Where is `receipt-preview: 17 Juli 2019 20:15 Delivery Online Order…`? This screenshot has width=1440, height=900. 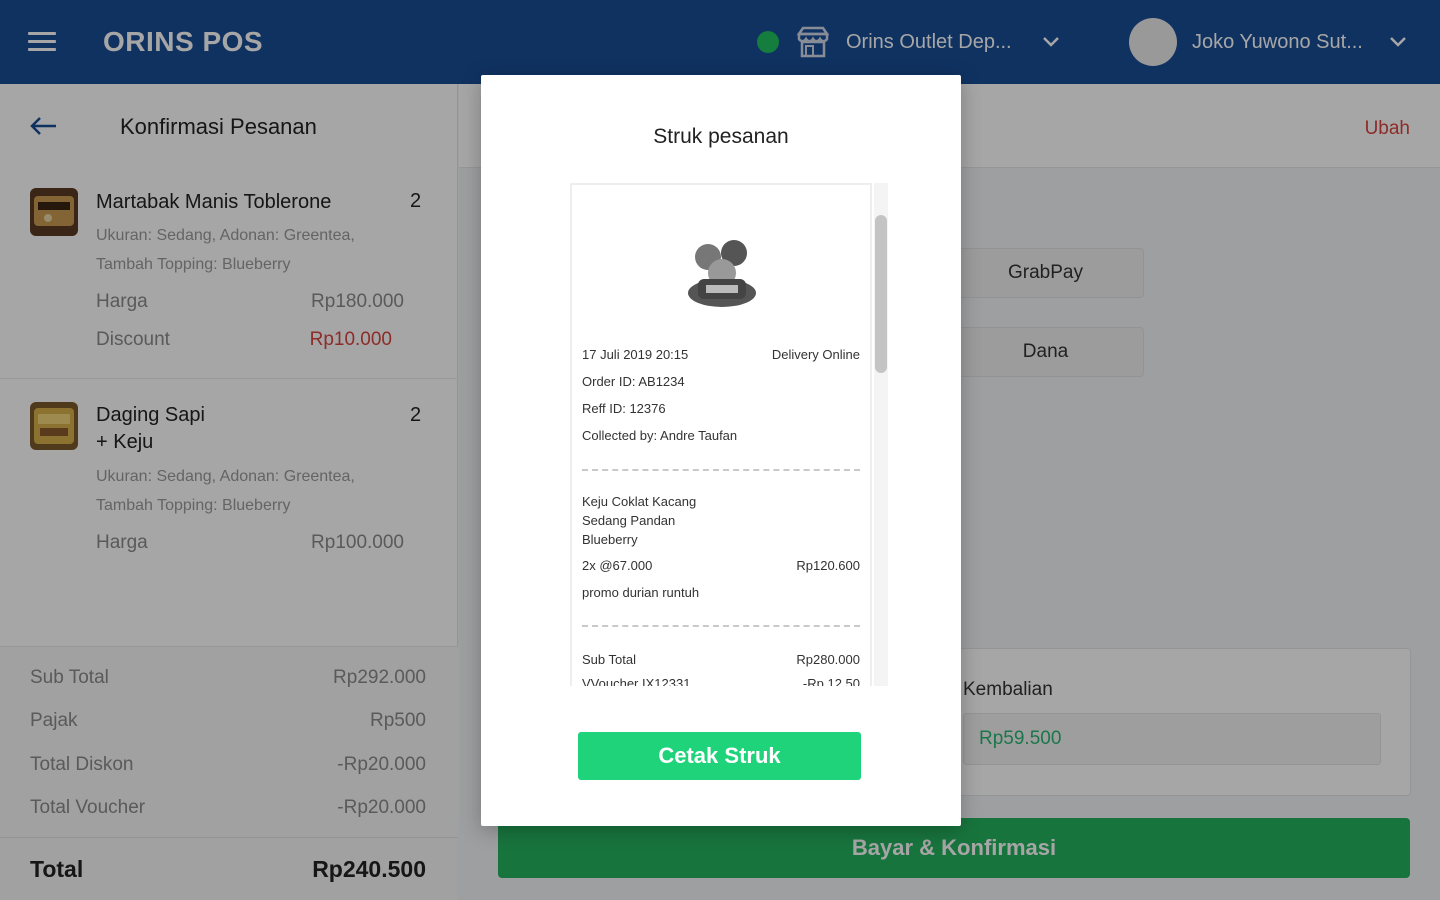 receipt-preview: 17 Juli 2019 20:15 Delivery Online Order… is located at coordinates (721, 434).